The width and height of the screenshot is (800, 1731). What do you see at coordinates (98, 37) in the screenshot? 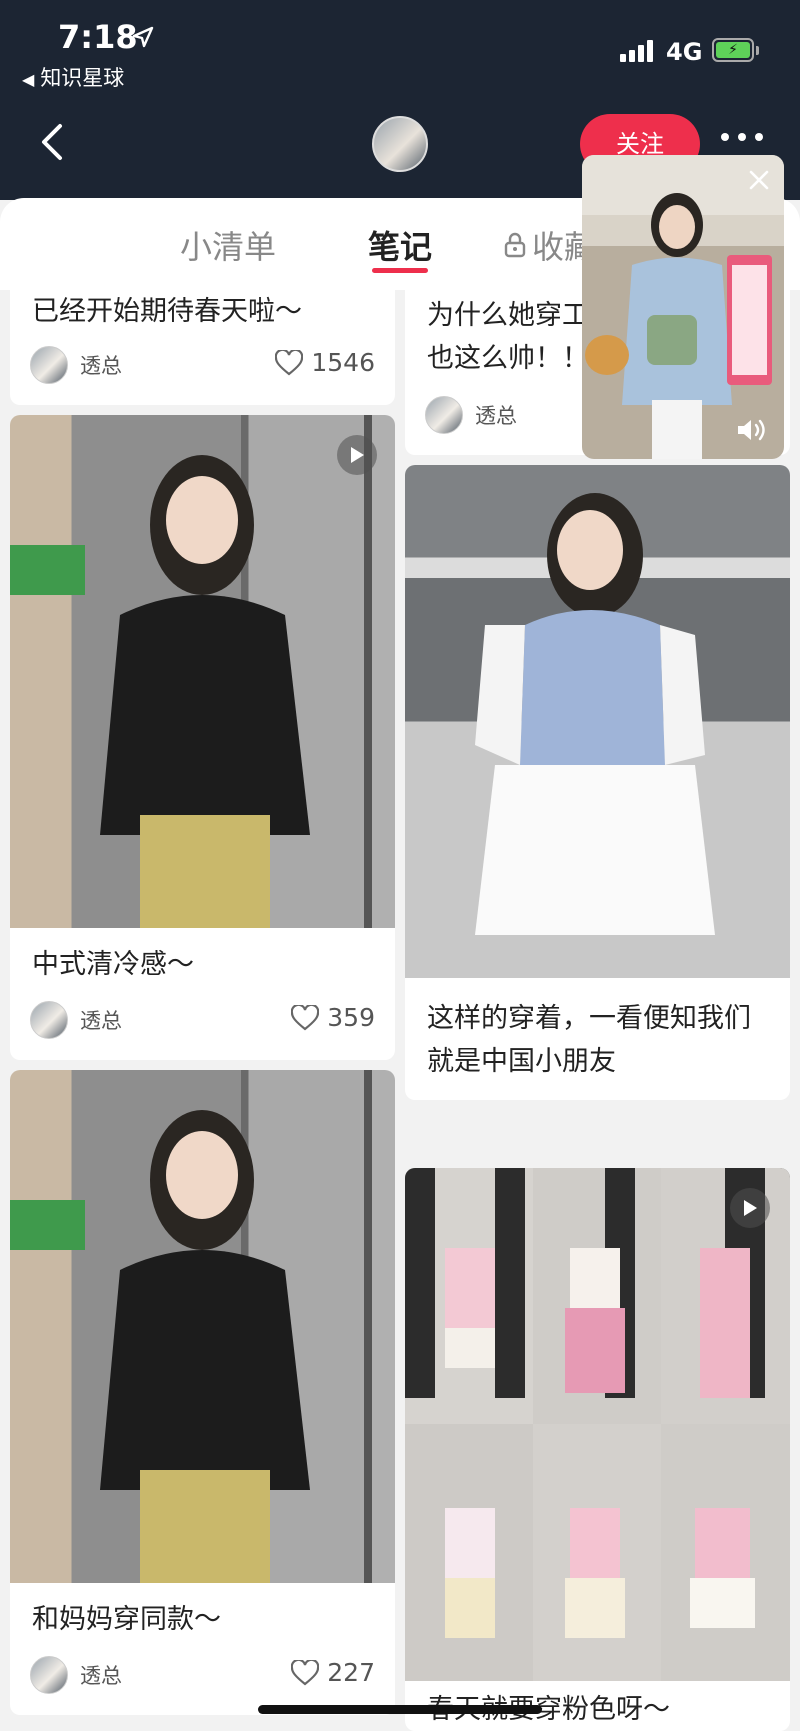
I see `status-time: 7:18` at bounding box center [98, 37].